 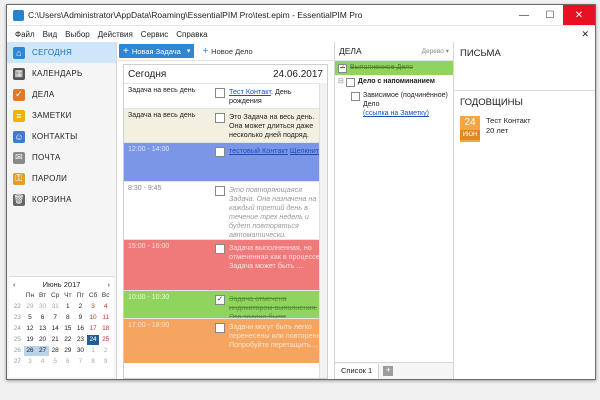 I want to click on calendar-day: 31, so click(x=55, y=307).